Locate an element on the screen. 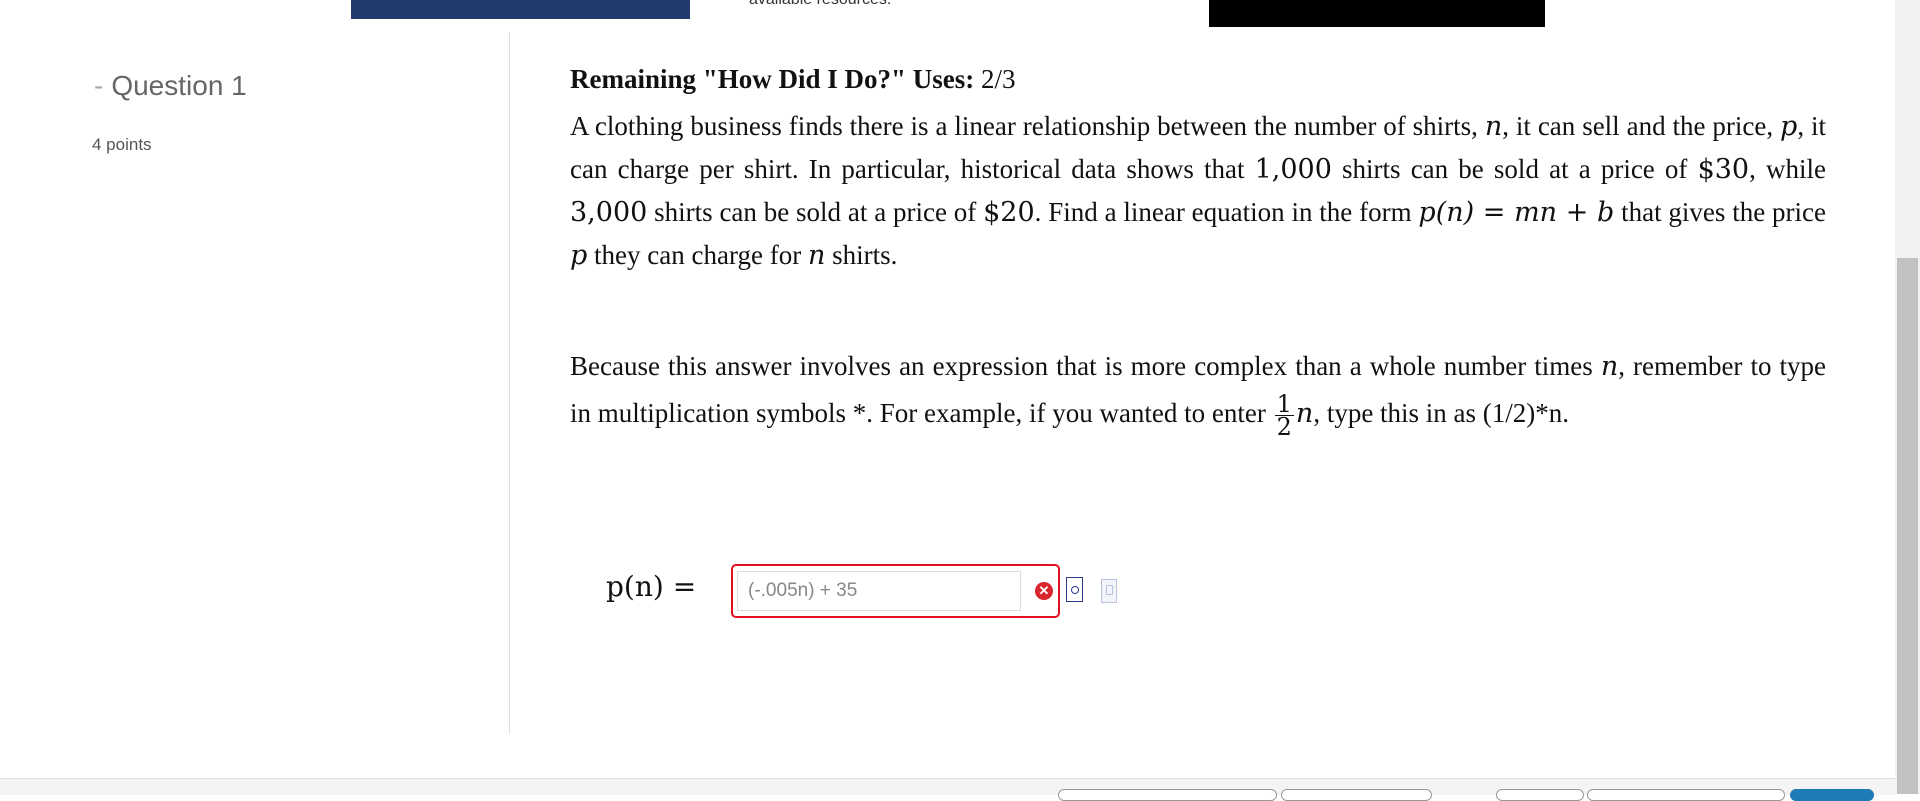 The width and height of the screenshot is (1920, 801). text: shirts. is located at coordinates (861, 255).